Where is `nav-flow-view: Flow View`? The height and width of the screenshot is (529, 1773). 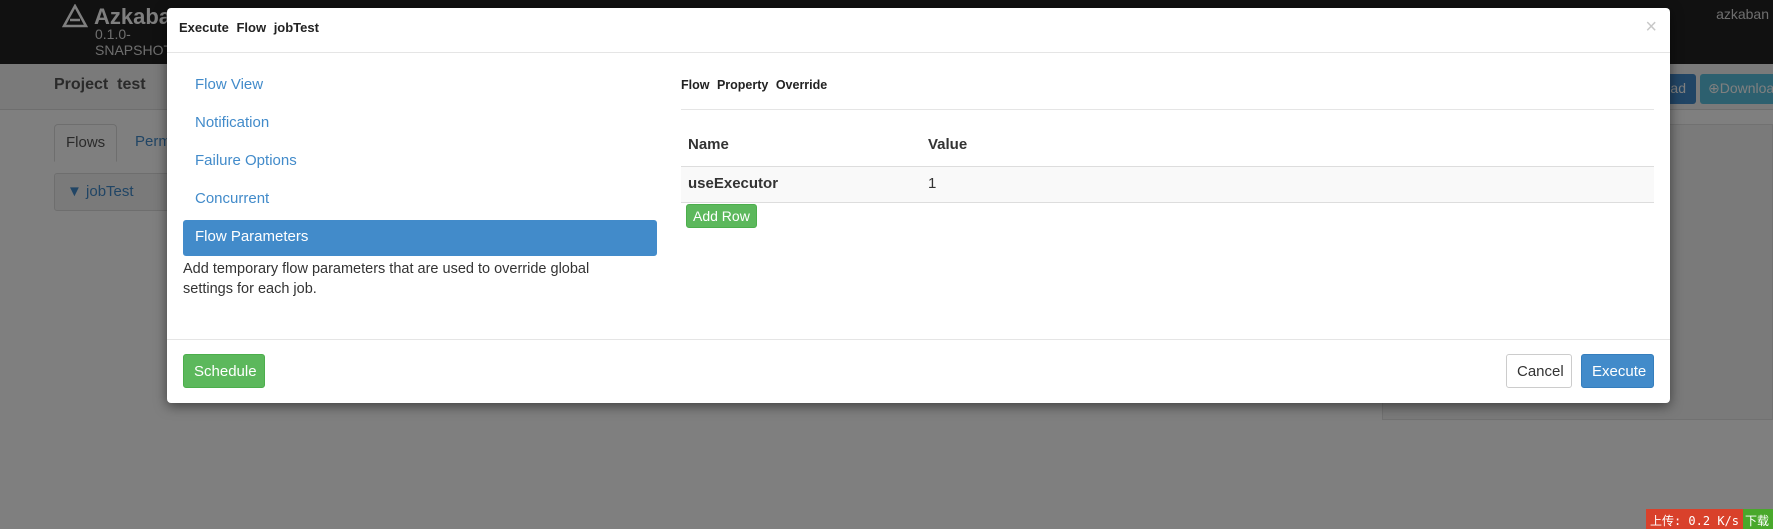
nav-flow-view: Flow View is located at coordinates (420, 86).